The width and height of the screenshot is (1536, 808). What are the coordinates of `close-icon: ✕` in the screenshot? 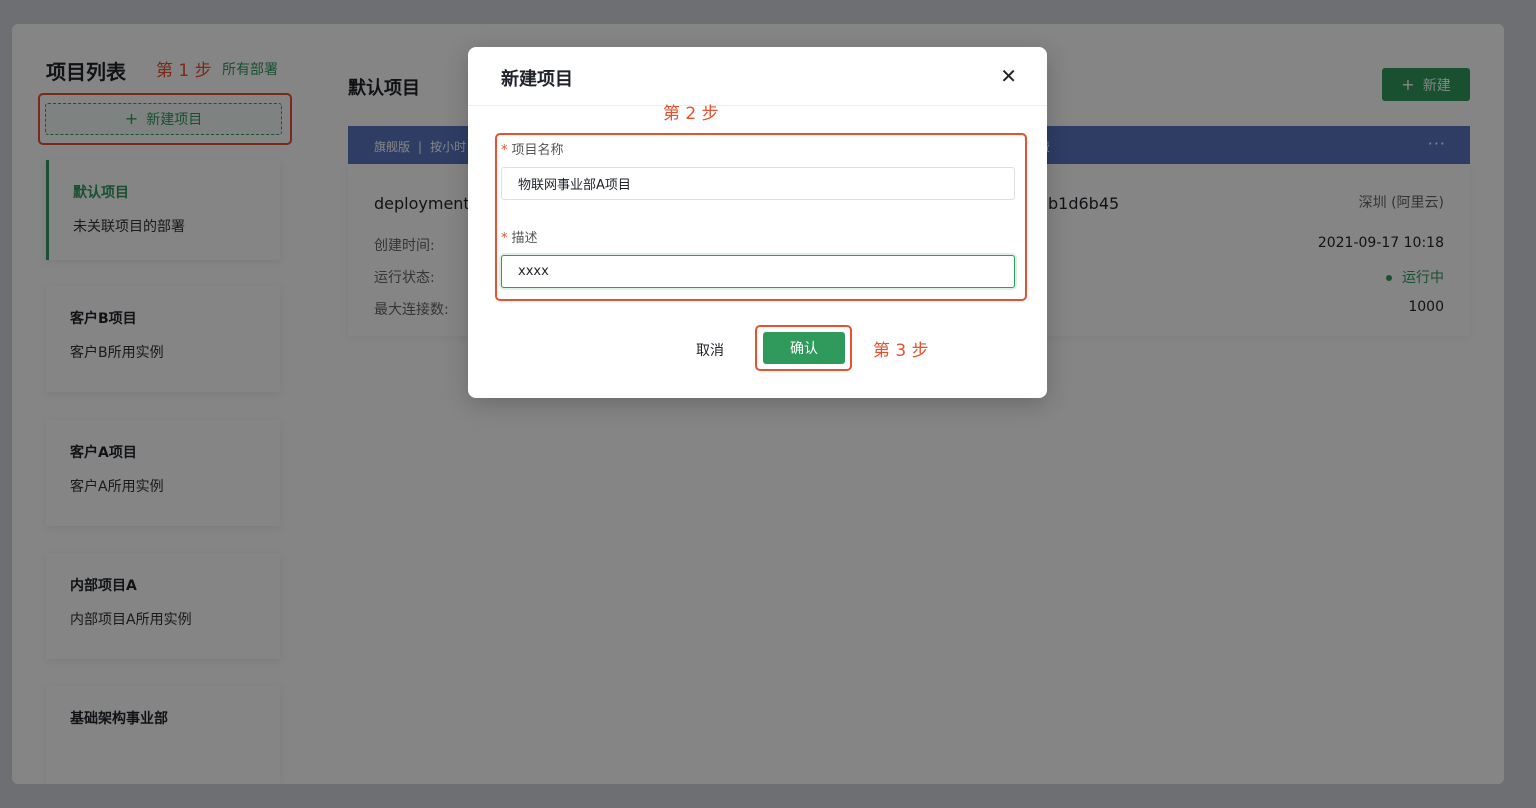 It's located at (1008, 76).